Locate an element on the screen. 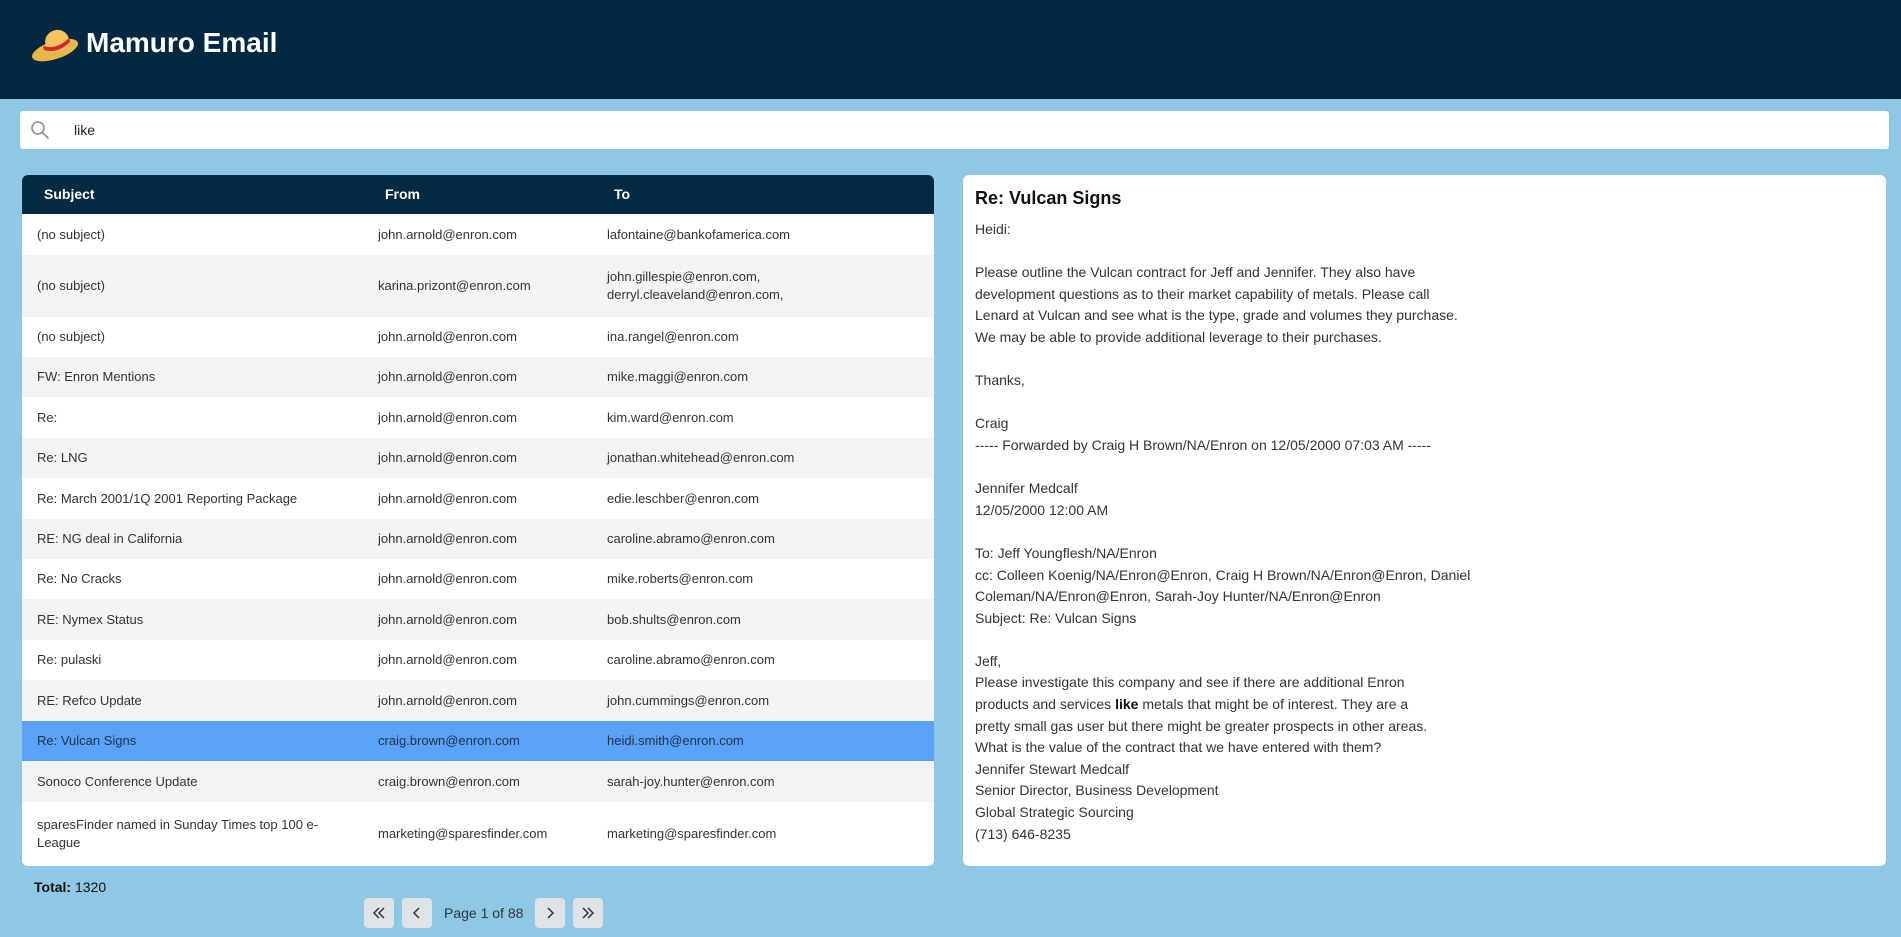 The width and height of the screenshot is (1901, 937). cell-subject: Re: LNG is located at coordinates (62, 457).